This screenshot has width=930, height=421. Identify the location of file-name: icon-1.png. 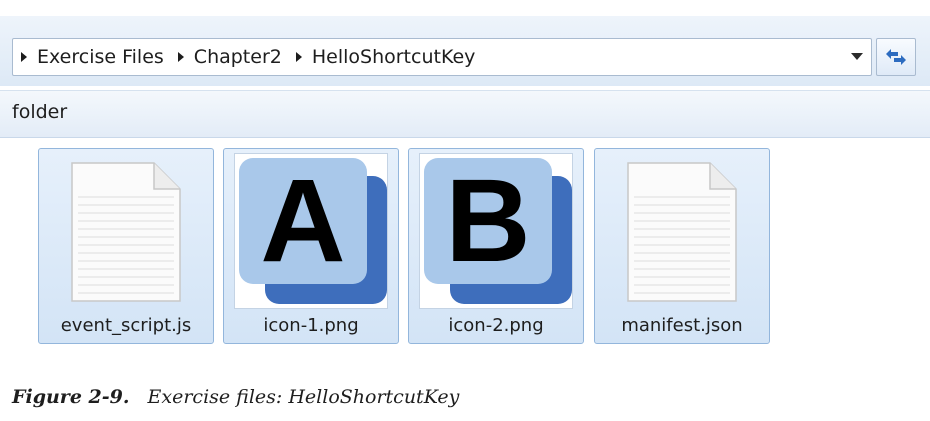
(311, 325).